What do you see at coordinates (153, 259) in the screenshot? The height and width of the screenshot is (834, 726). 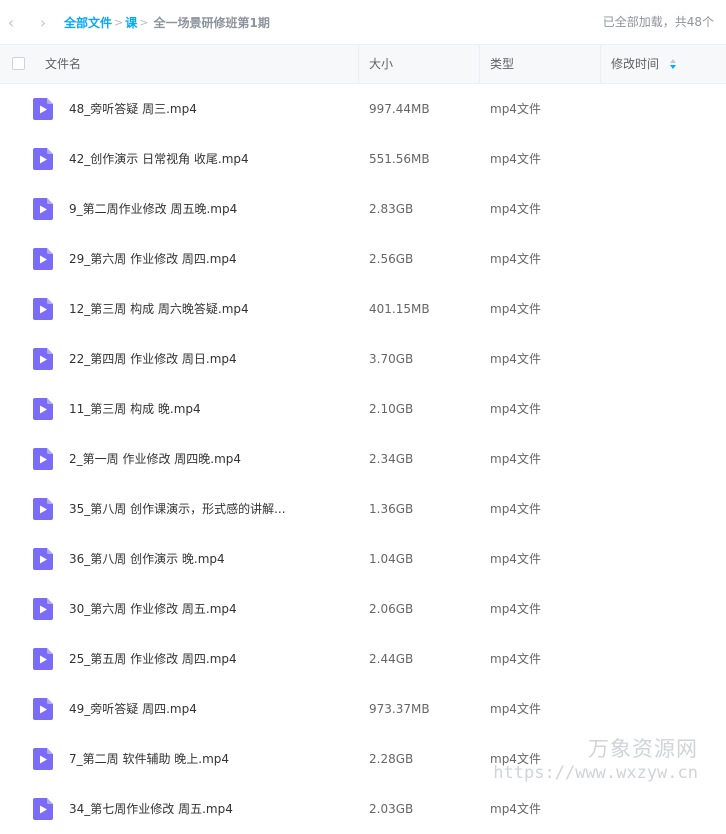 I see `file-name: 29_第六周 作业修改 周四.mp4` at bounding box center [153, 259].